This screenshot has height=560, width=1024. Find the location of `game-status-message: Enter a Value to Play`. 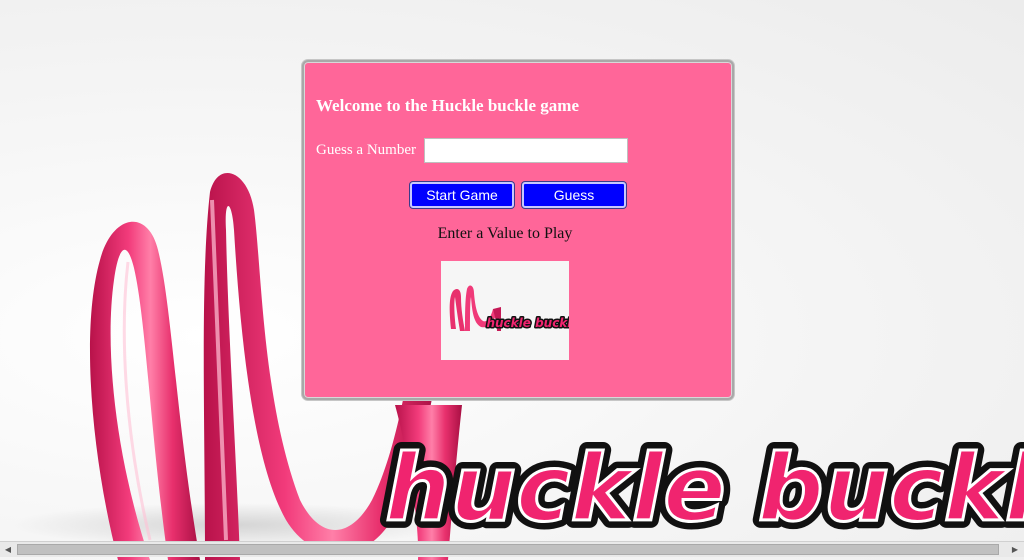

game-status-message: Enter a Value to Play is located at coordinates (505, 233).